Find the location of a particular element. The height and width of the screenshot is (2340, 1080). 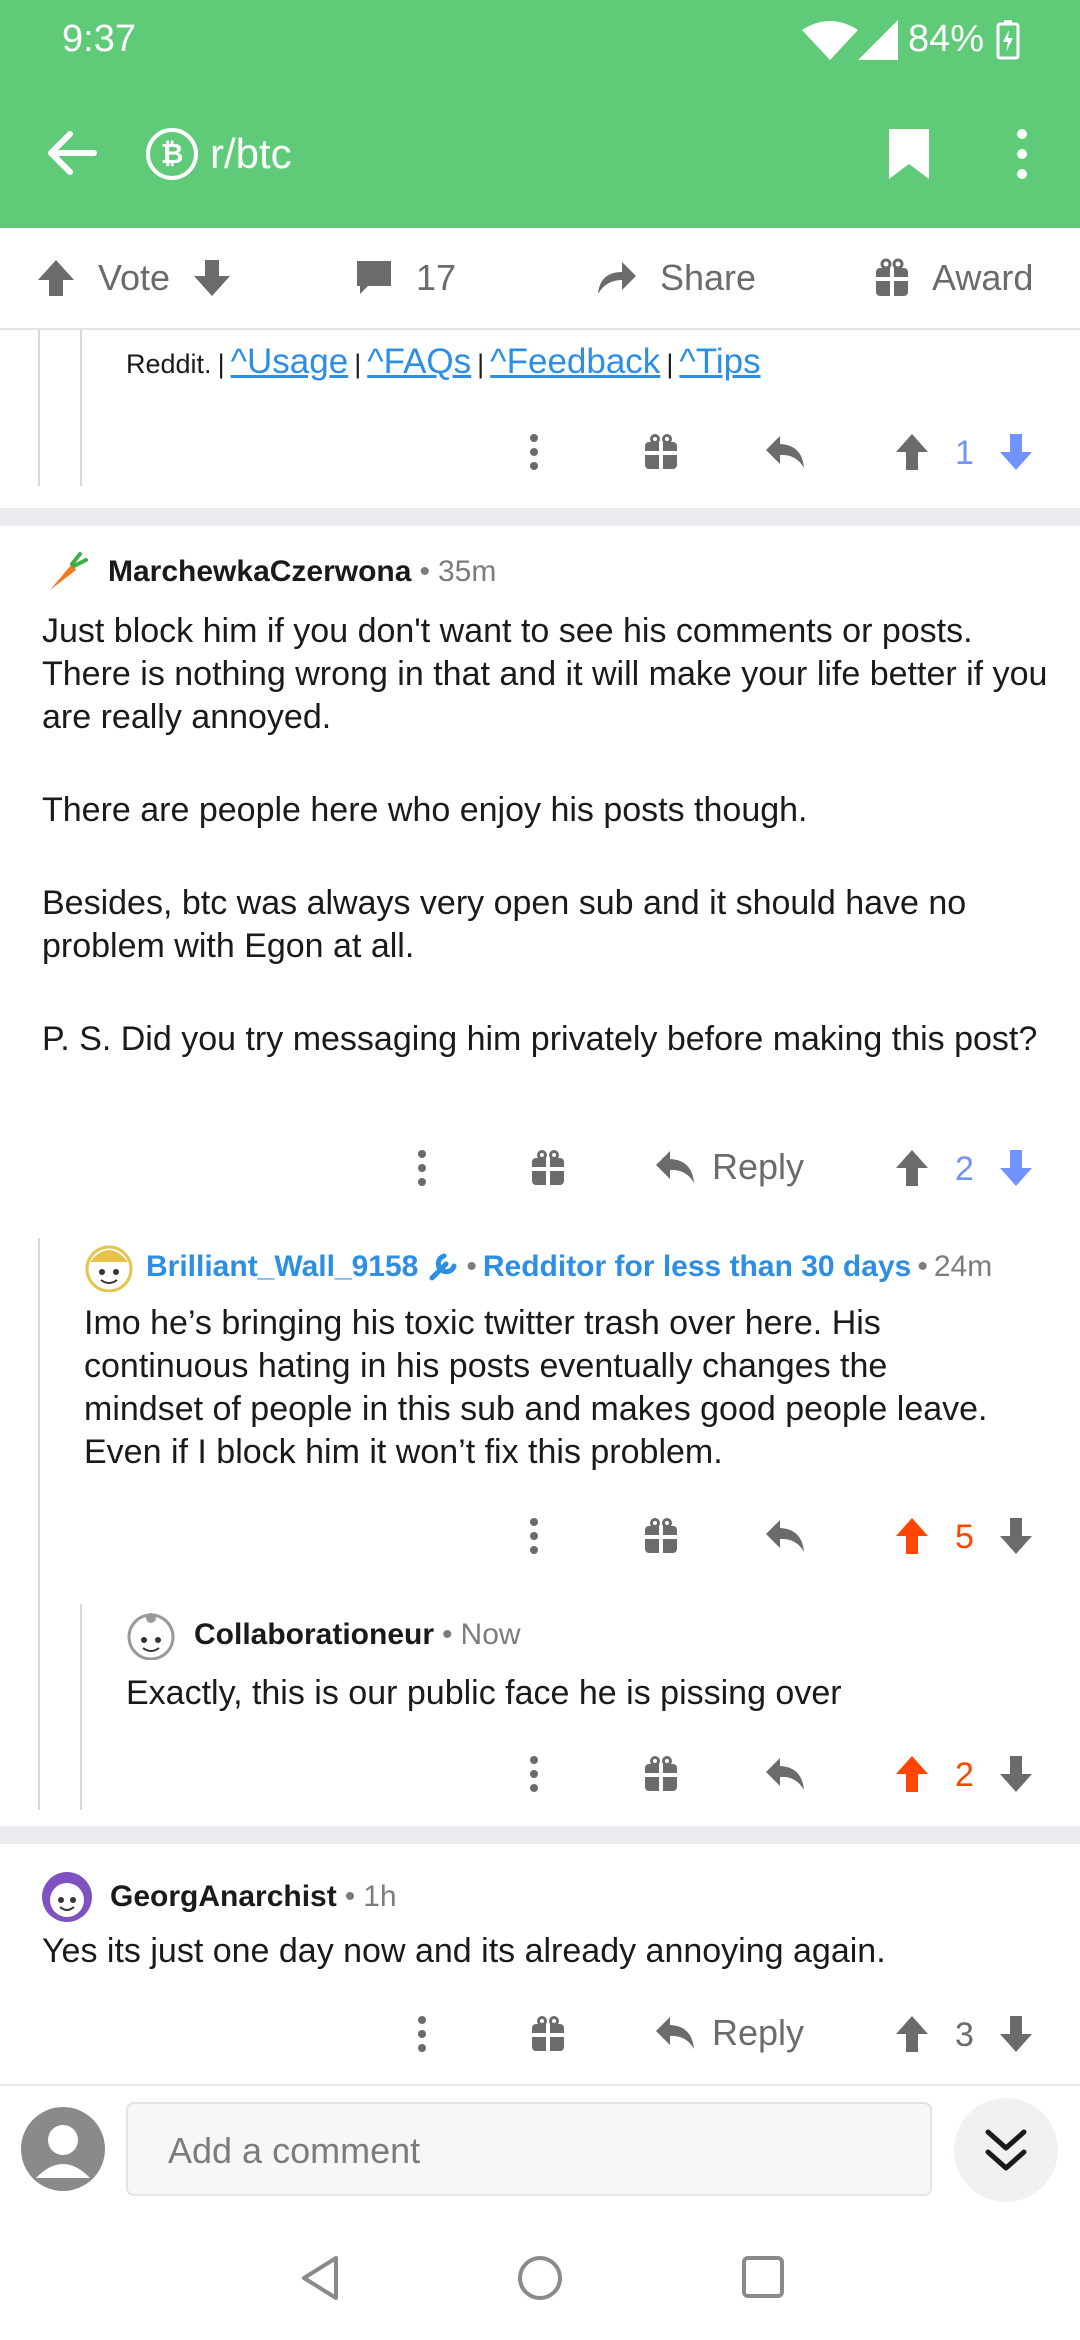

double-chevron-down-icon is located at coordinates (1006, 2150).